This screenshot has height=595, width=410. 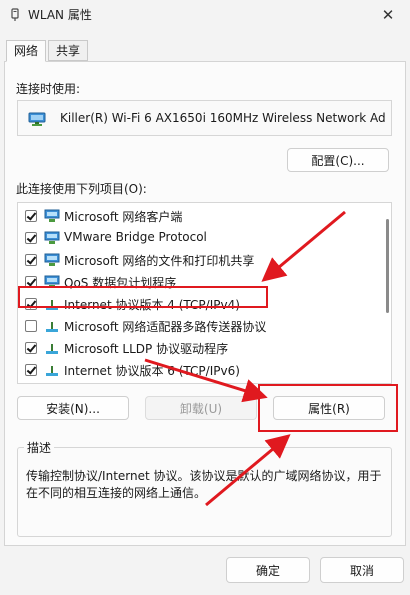 What do you see at coordinates (165, 327) in the screenshot?
I see `list-item-label: Microsoft 网络适配器多路传送器协议` at bounding box center [165, 327].